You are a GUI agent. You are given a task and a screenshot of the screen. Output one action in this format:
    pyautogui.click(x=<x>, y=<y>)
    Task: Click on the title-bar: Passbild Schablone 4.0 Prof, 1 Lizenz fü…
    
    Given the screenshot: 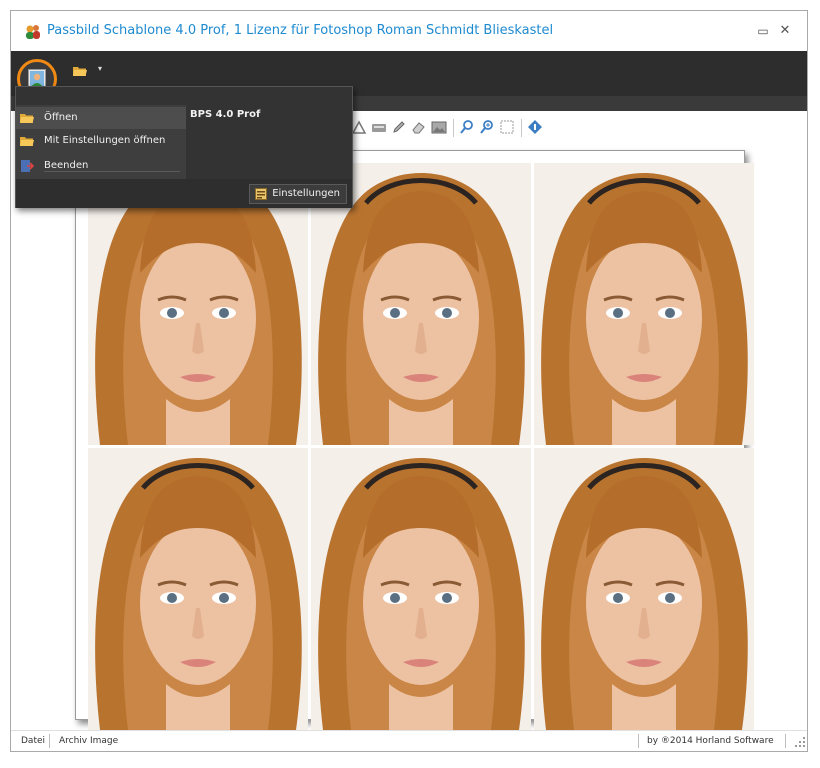 What is the action you would take?
    pyautogui.click(x=409, y=31)
    